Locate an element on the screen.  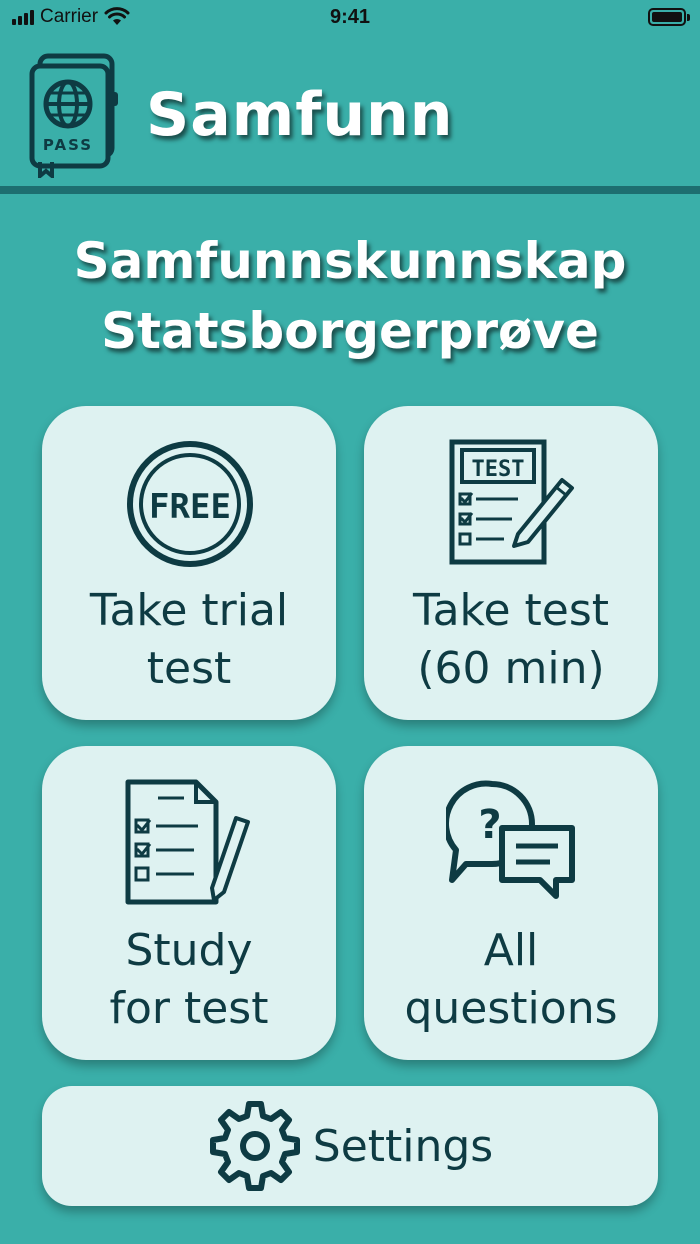
battery-icon is located at coordinates (669, 17).